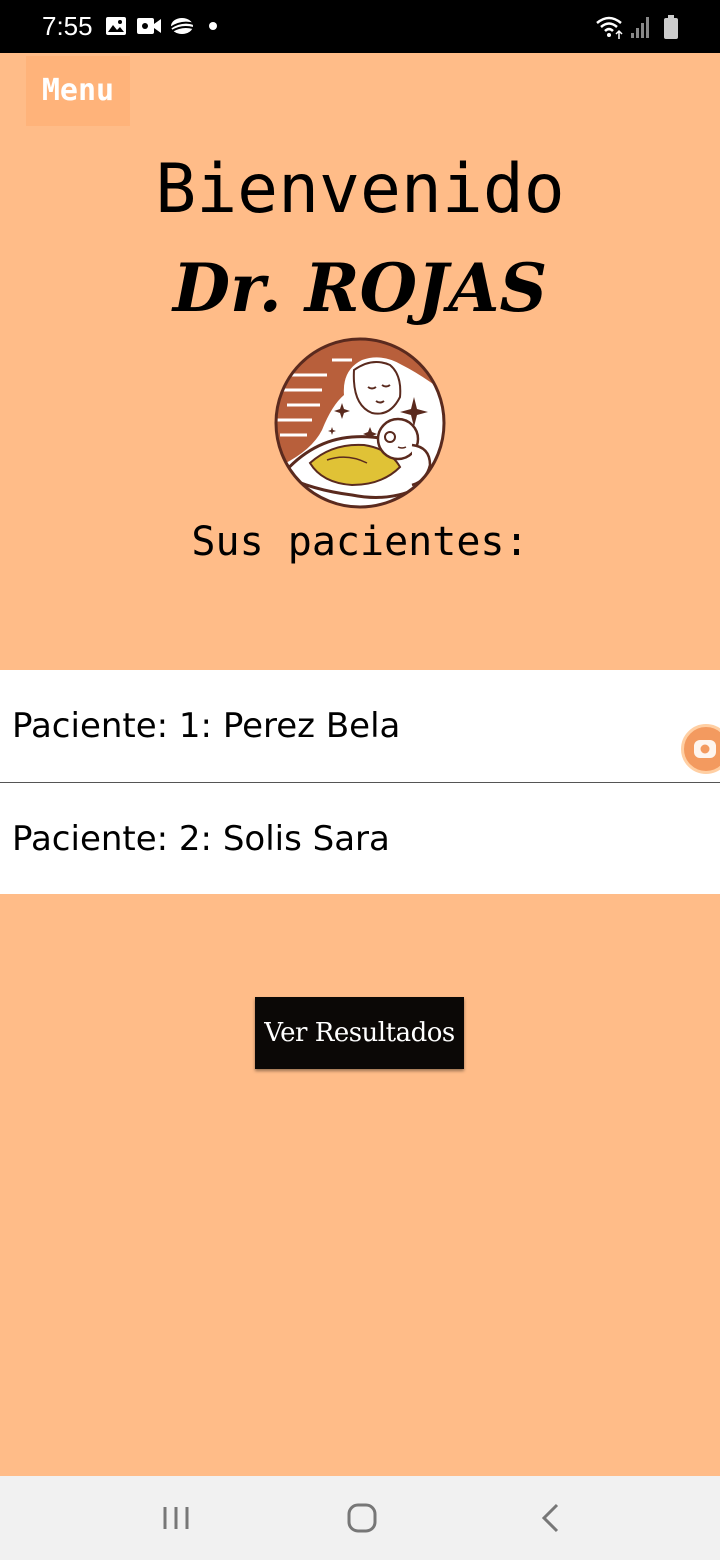  I want to click on navigation-bar, so click(360, 1518).